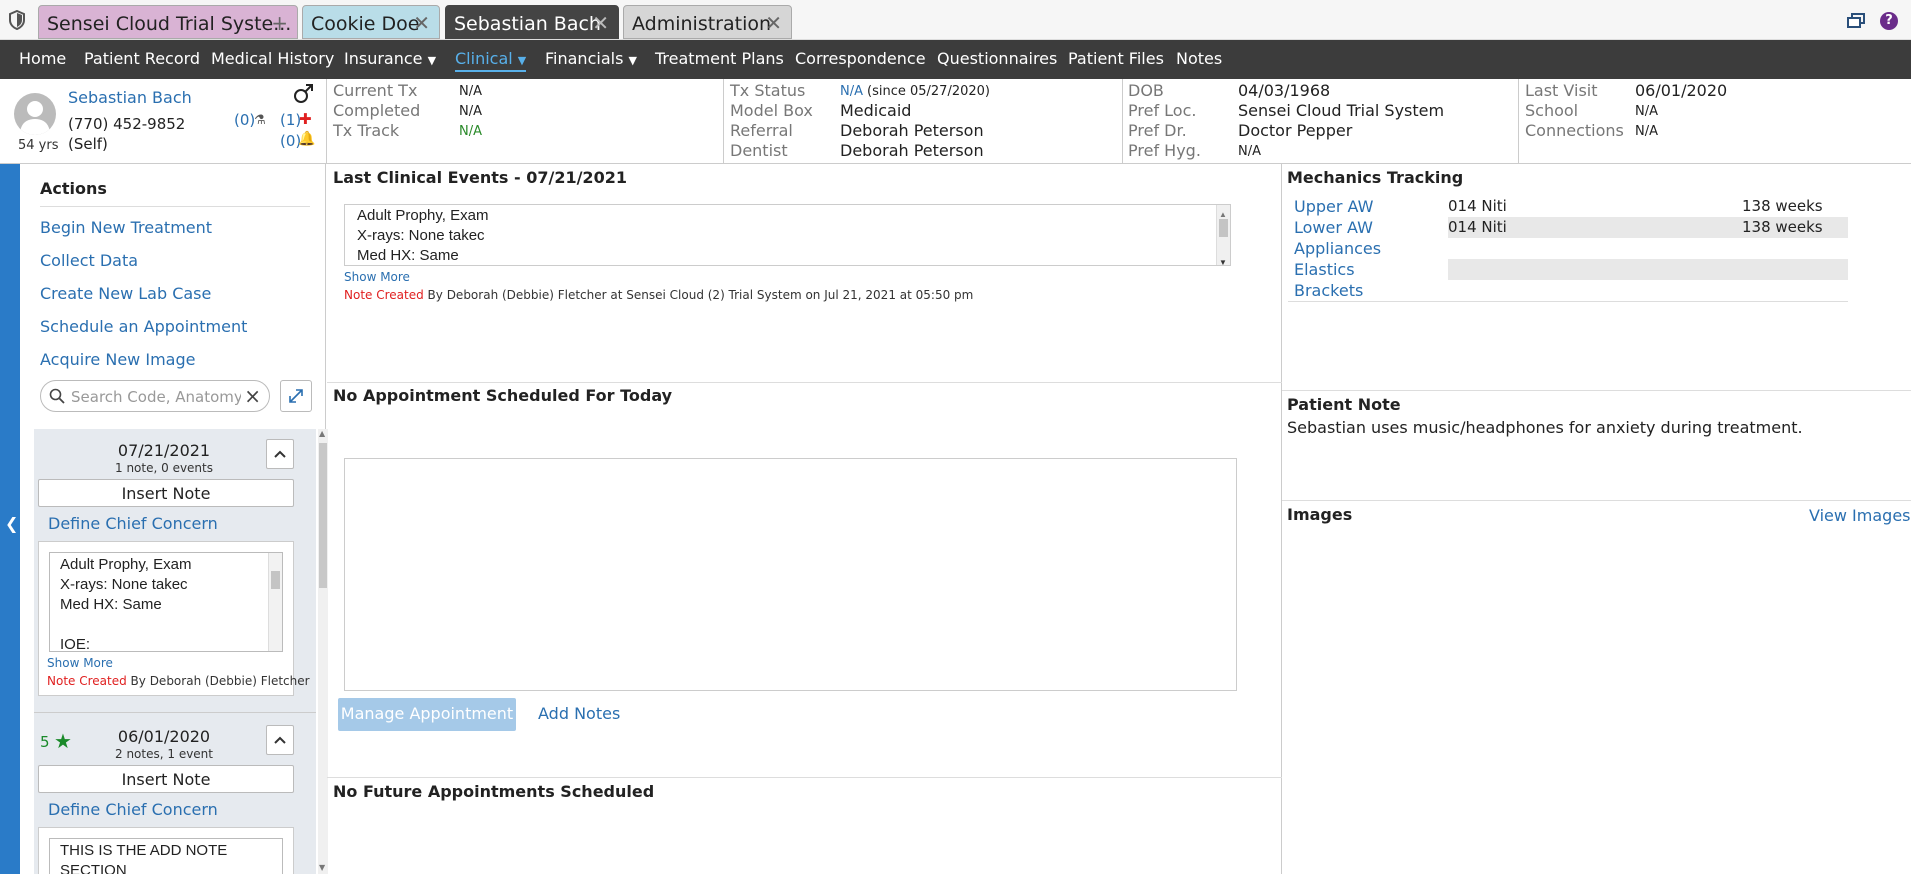 This screenshot has height=874, width=1911. I want to click on add-notes-link: Add Notes, so click(579, 713).